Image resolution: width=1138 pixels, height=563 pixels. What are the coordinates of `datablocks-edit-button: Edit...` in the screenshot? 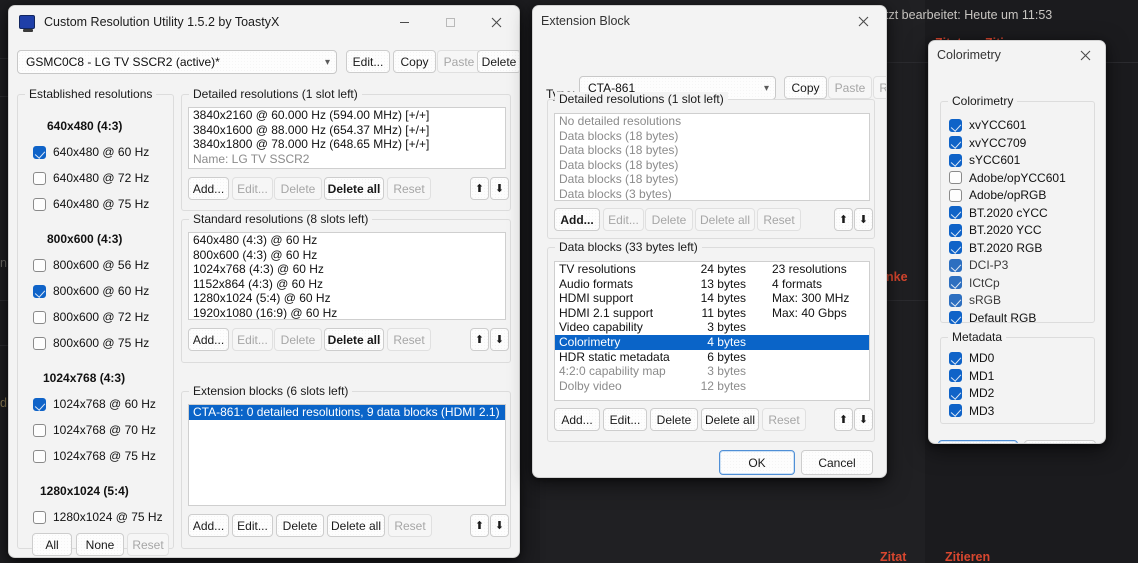 It's located at (625, 419).